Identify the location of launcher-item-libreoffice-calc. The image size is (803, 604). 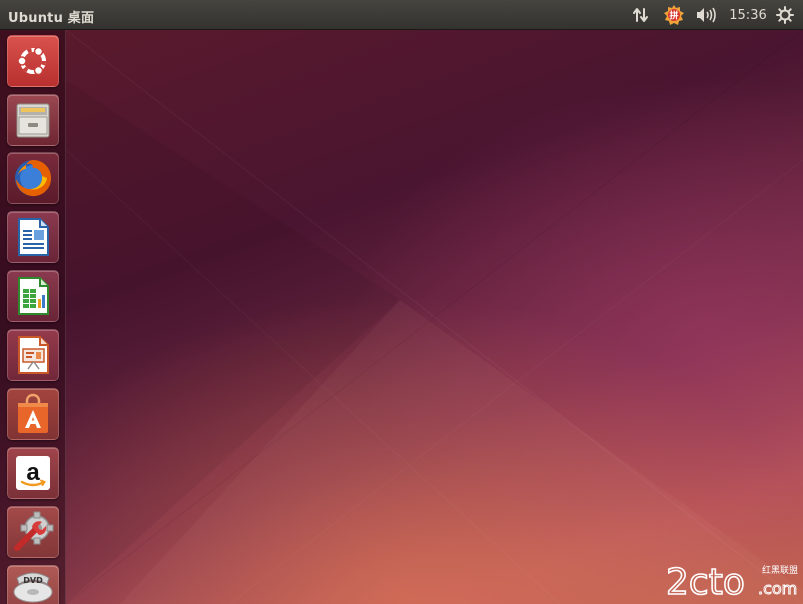
(33, 296).